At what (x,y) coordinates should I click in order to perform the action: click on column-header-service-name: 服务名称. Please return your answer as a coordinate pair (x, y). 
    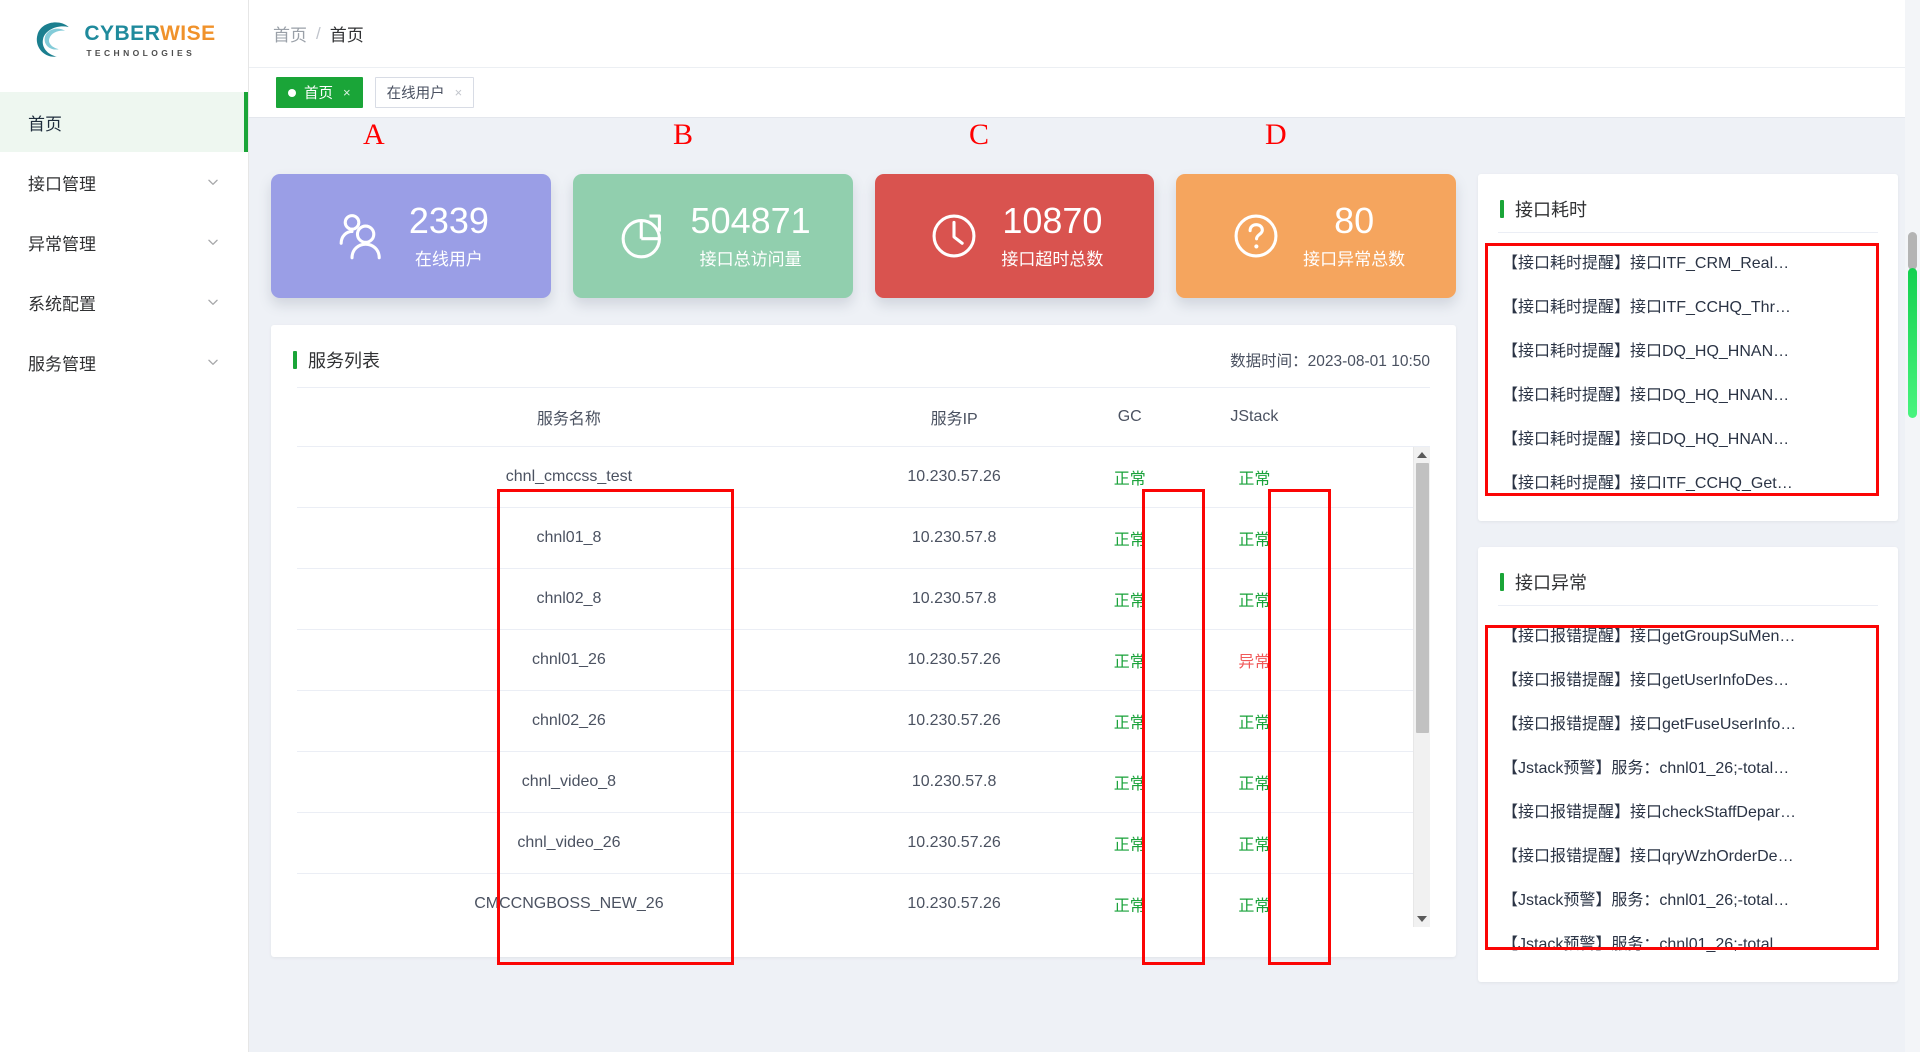
    Looking at the image, I should click on (569, 417).